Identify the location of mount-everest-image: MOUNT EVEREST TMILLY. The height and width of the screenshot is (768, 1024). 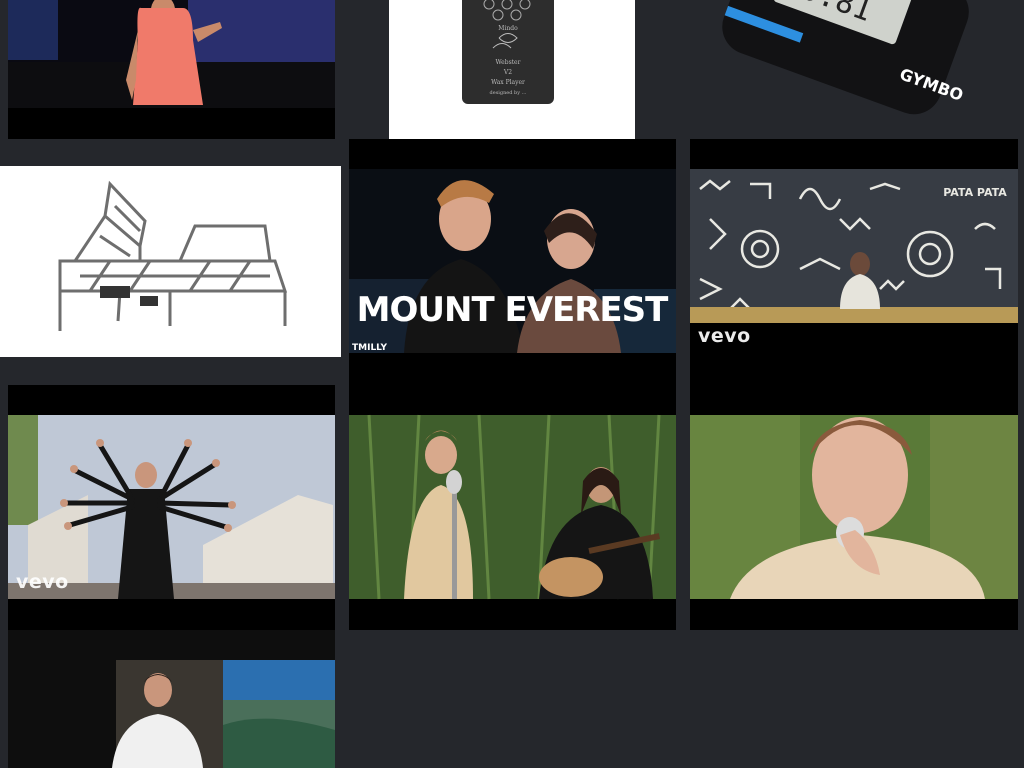
(512, 261).